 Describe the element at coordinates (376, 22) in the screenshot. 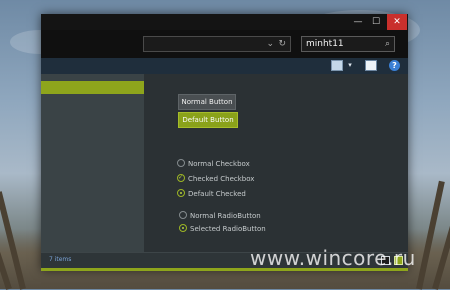

I see `maximize-button: ☐` at that location.